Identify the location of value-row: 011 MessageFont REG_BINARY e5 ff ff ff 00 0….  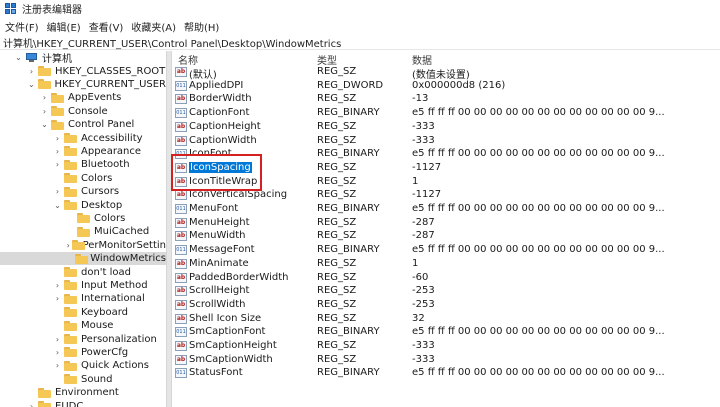
(446, 250).